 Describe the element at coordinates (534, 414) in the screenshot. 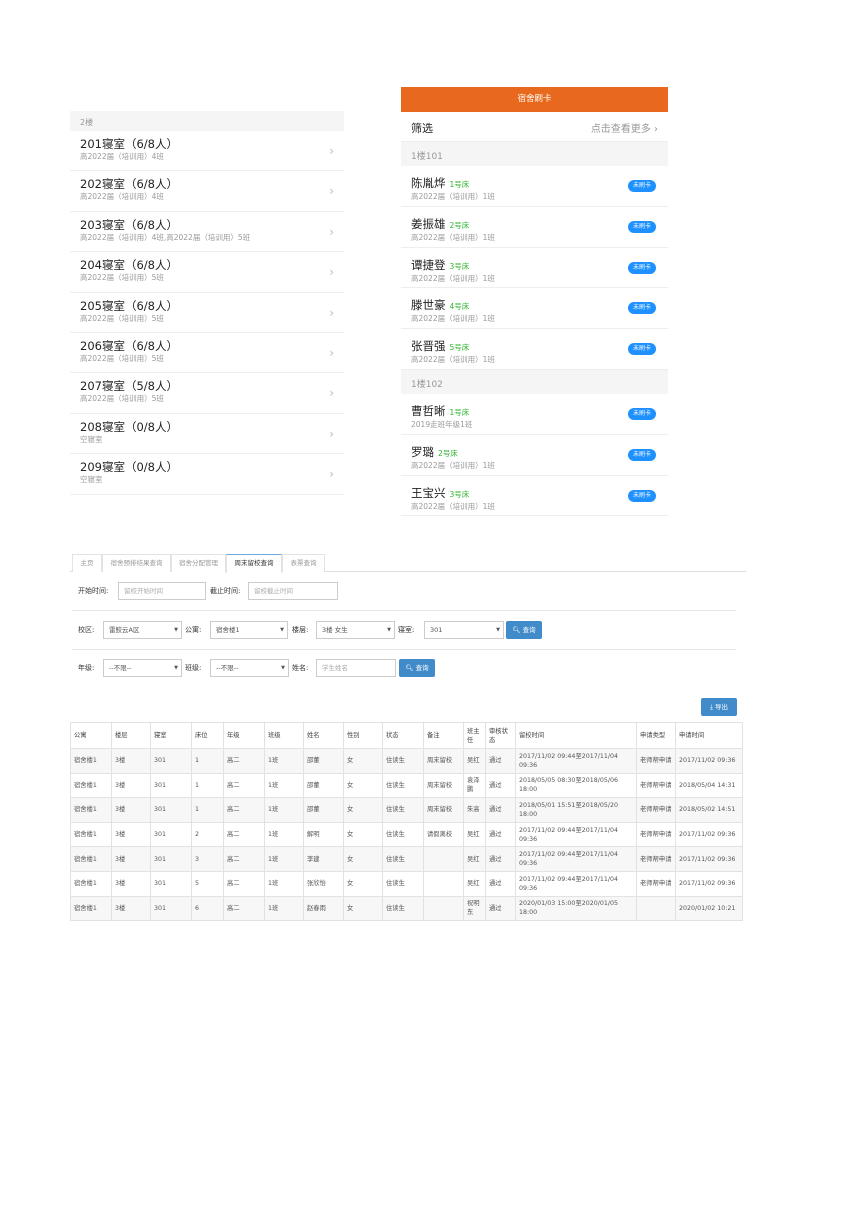

I see `student-item: 曹哲晰 1号床 2019走班年级1班 未刷卡` at that location.